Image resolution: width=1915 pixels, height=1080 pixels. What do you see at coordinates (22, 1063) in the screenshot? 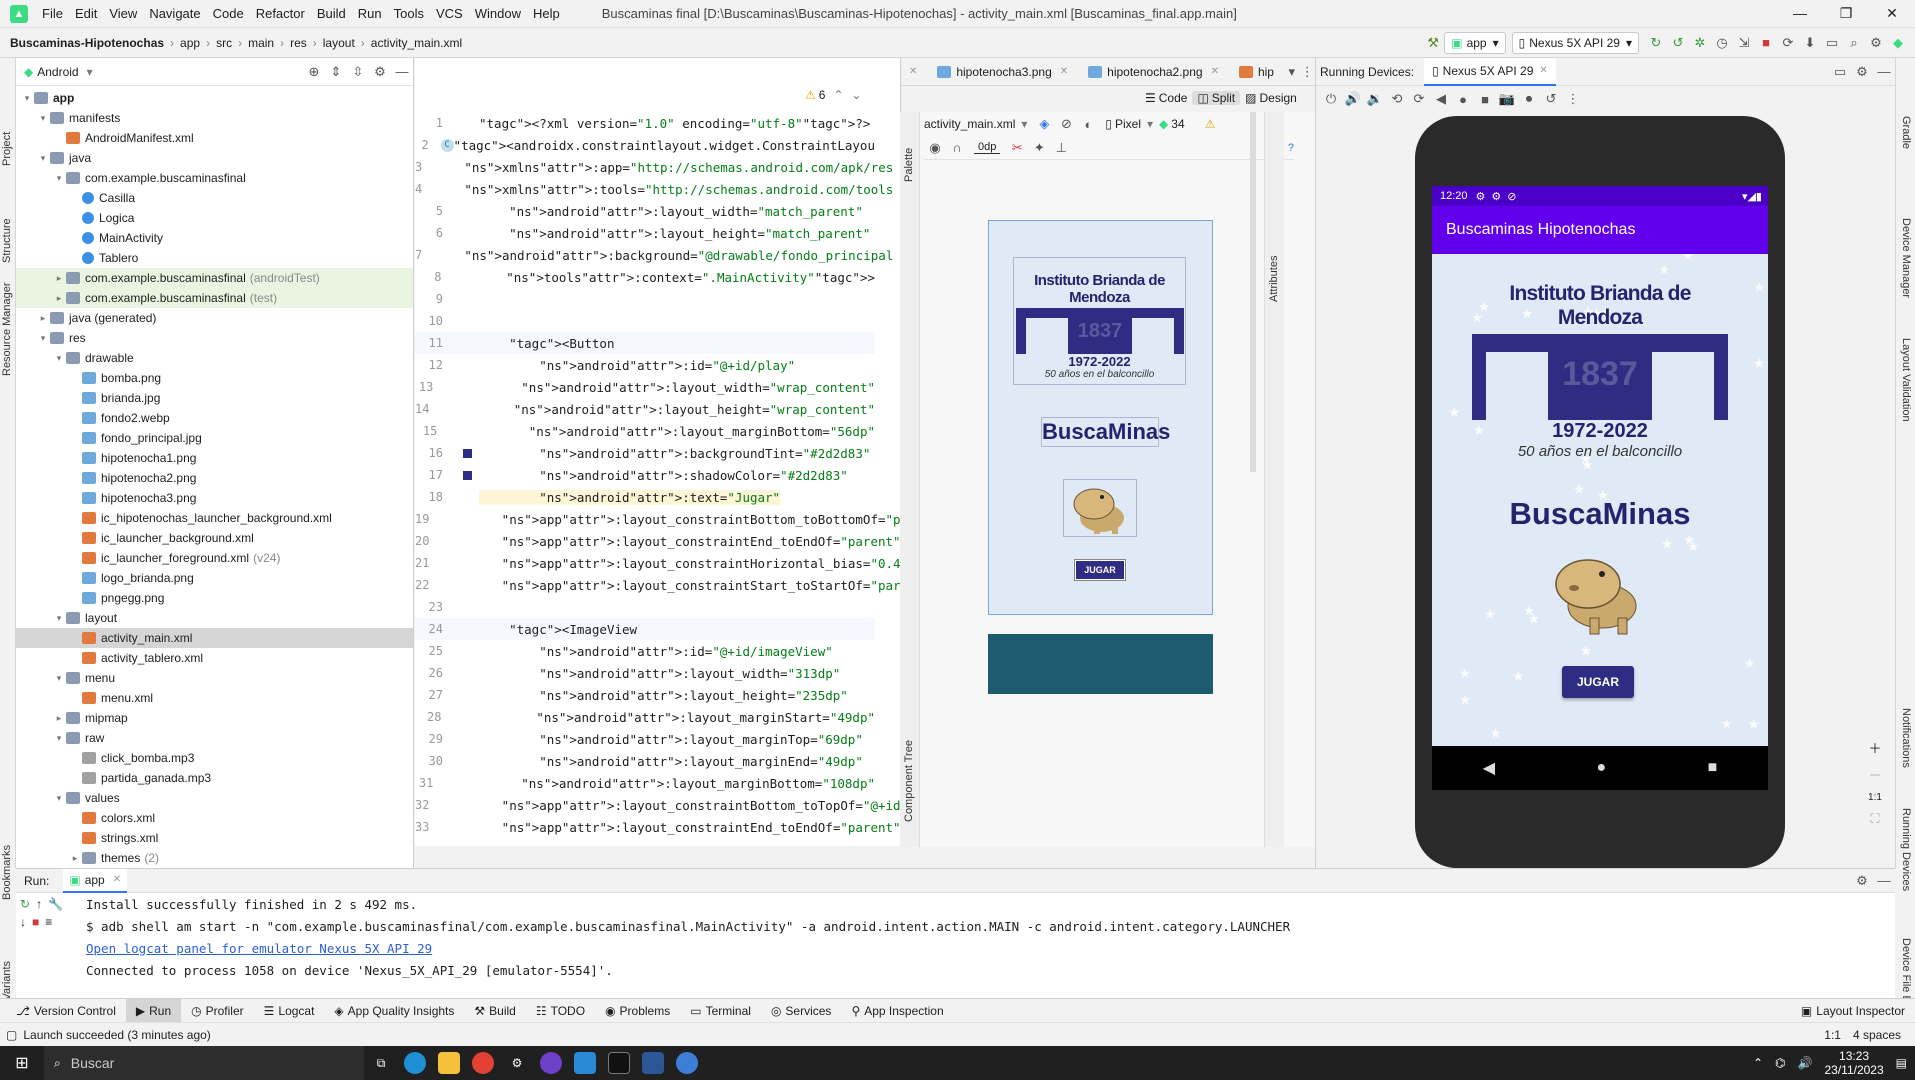
I see `windows-start-icon: ⊞` at bounding box center [22, 1063].